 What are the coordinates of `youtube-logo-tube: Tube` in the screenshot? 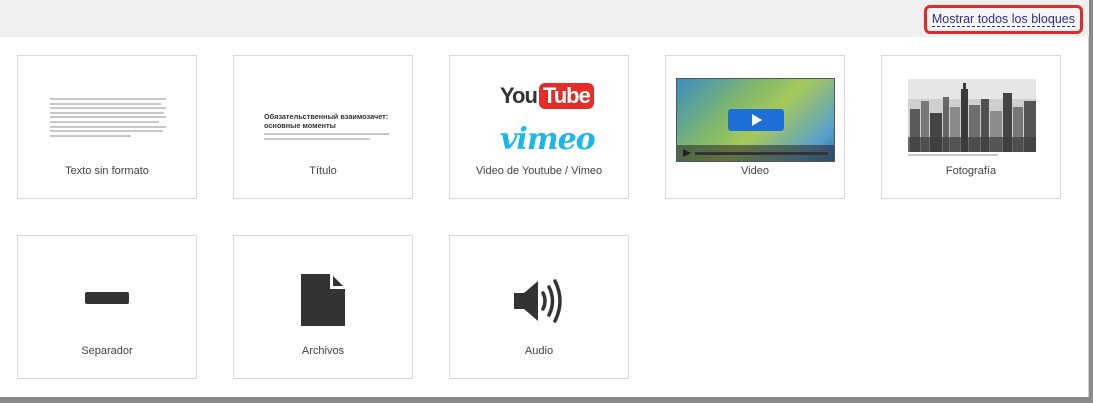 It's located at (566, 96).